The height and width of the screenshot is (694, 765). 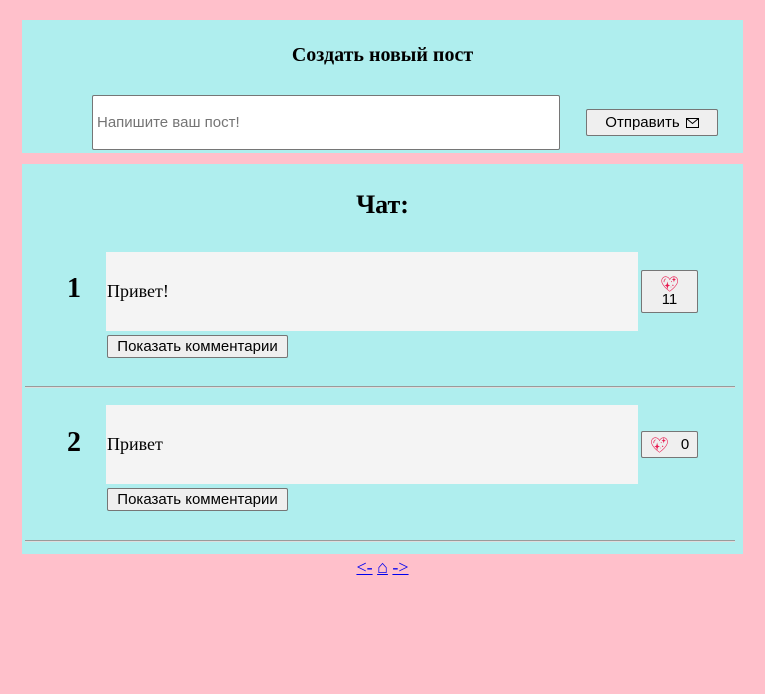 What do you see at coordinates (692, 122) in the screenshot?
I see `envelope-icon` at bounding box center [692, 122].